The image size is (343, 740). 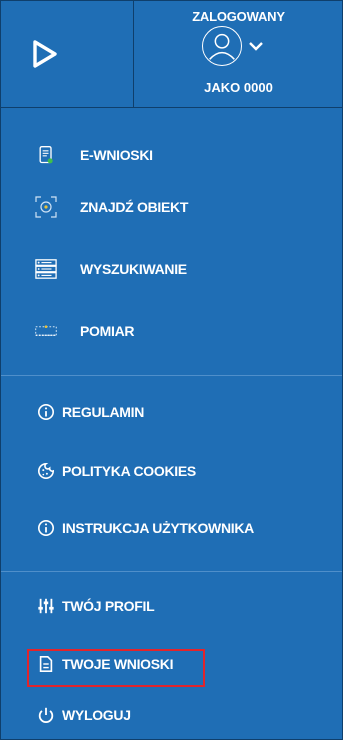 What do you see at coordinates (46, 207) in the screenshot?
I see `find-object-icon` at bounding box center [46, 207].